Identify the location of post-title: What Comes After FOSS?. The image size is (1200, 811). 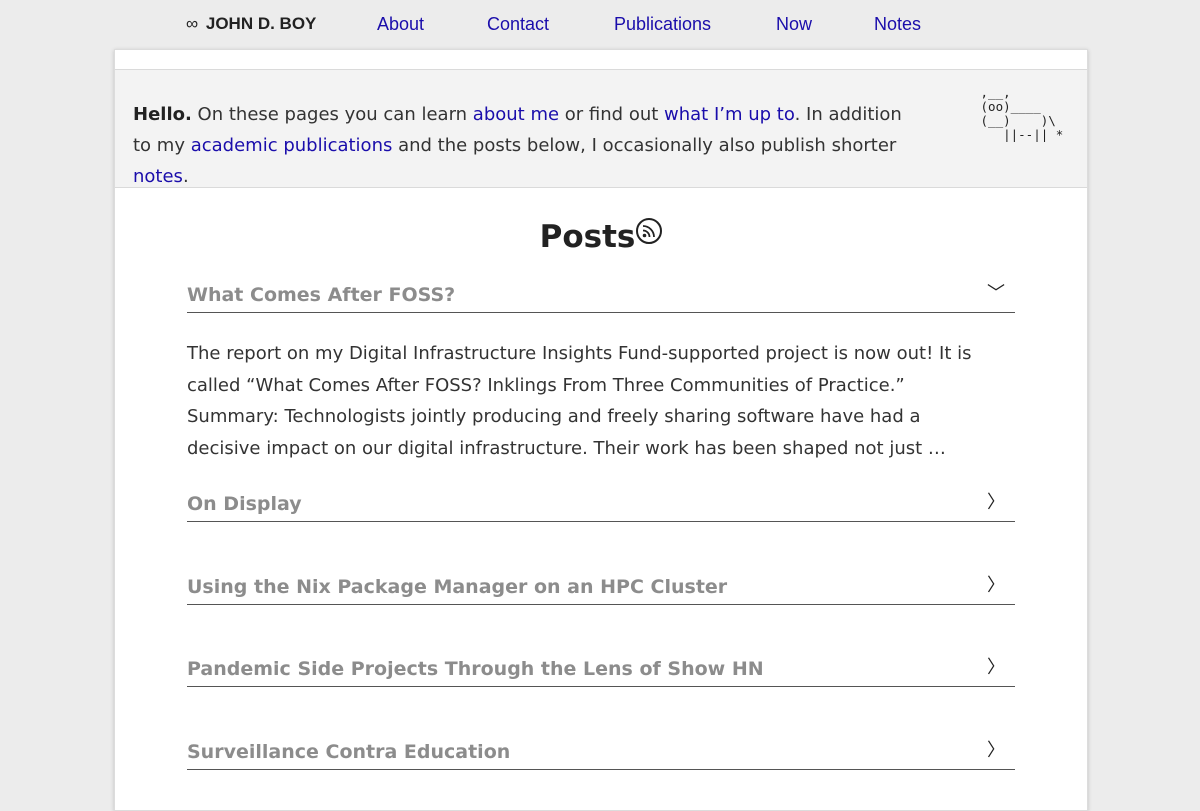
(321, 295).